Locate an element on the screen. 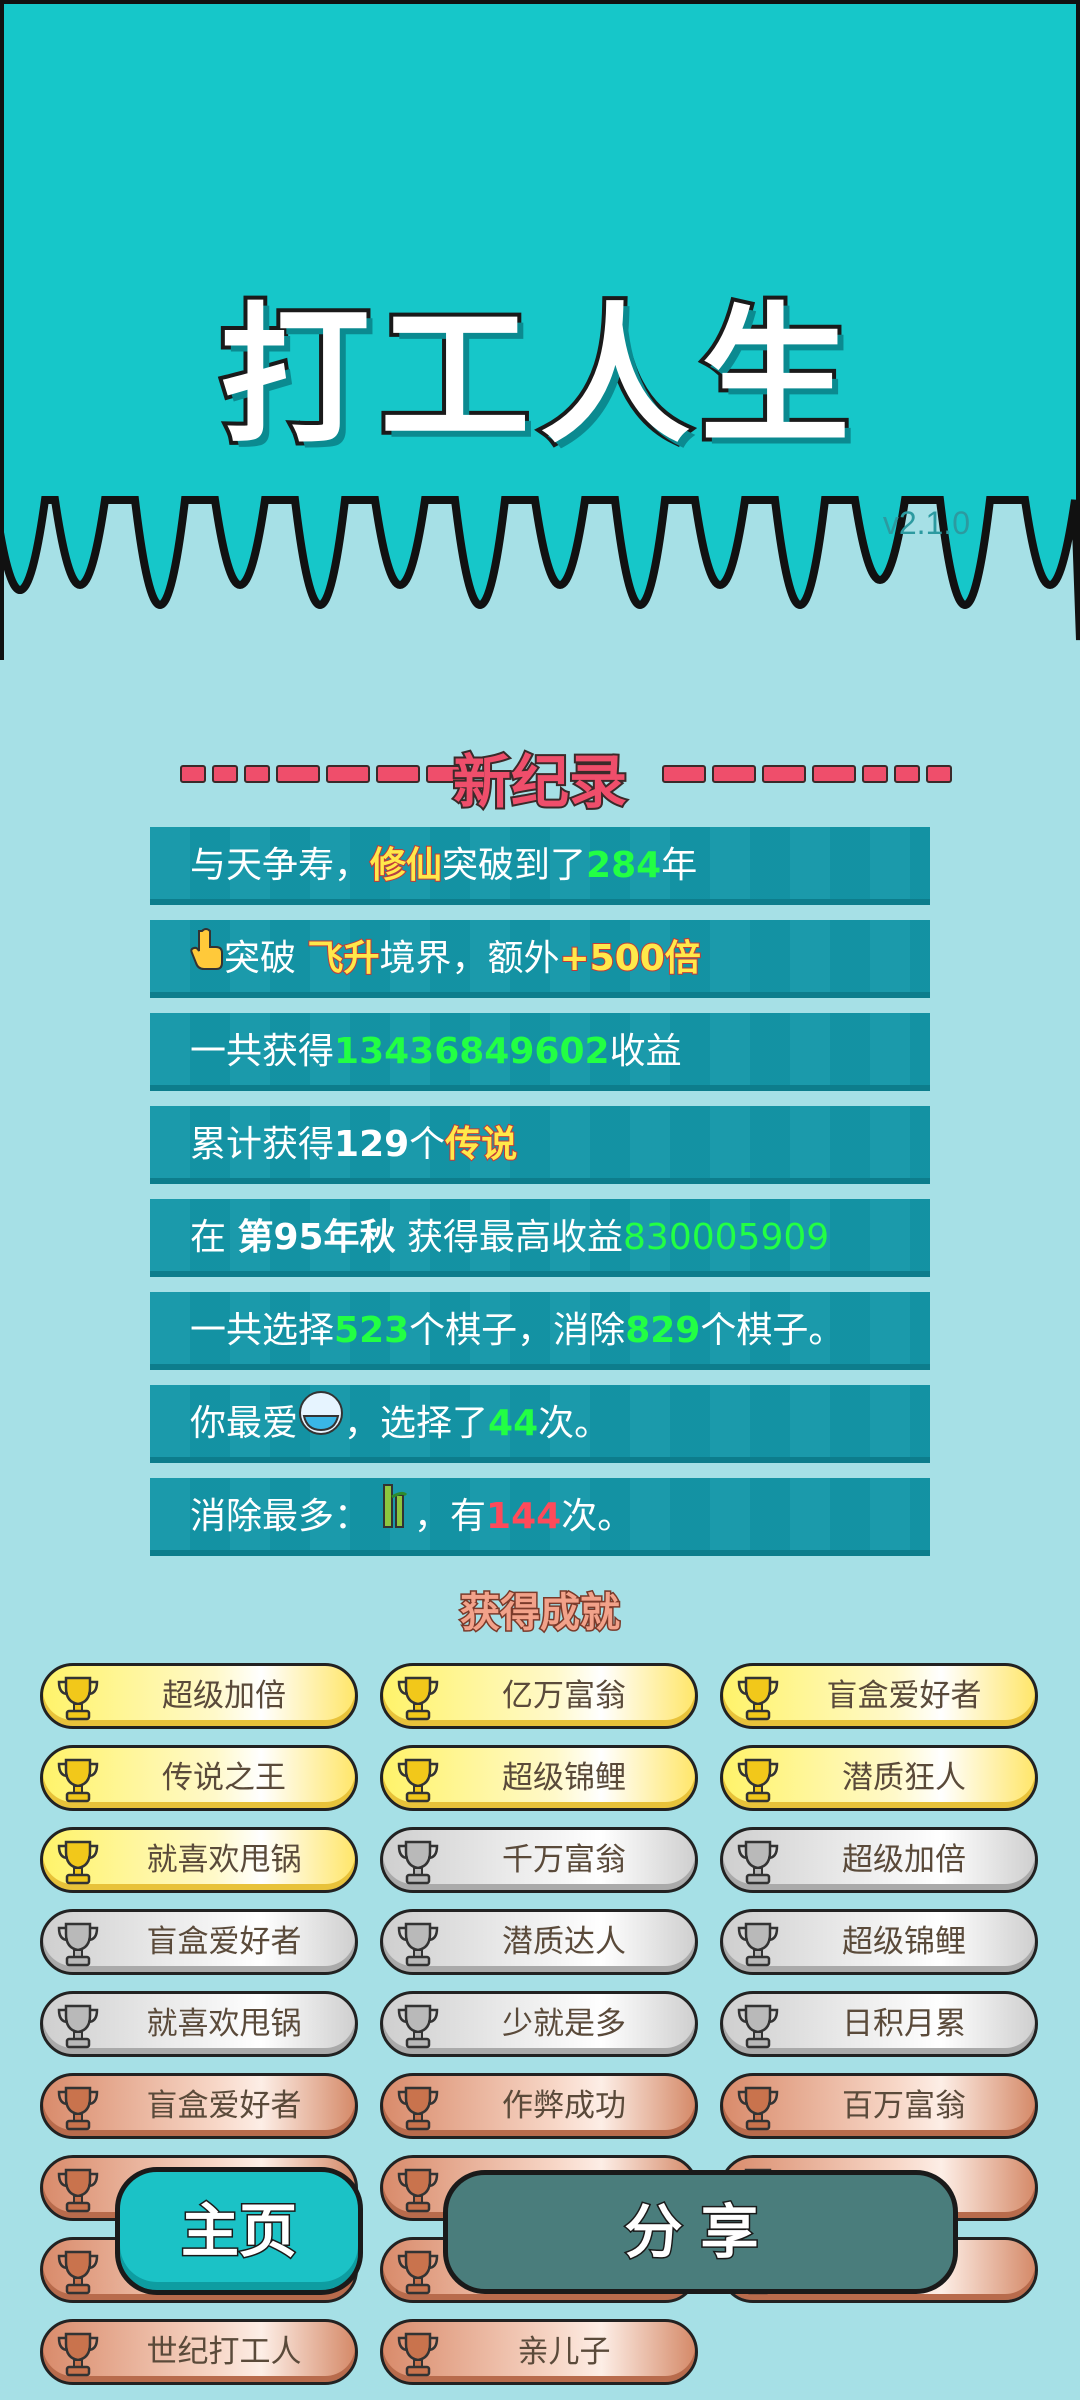 The width and height of the screenshot is (1080, 2400). achievement-label: 亲儿子 is located at coordinates (564, 2352).